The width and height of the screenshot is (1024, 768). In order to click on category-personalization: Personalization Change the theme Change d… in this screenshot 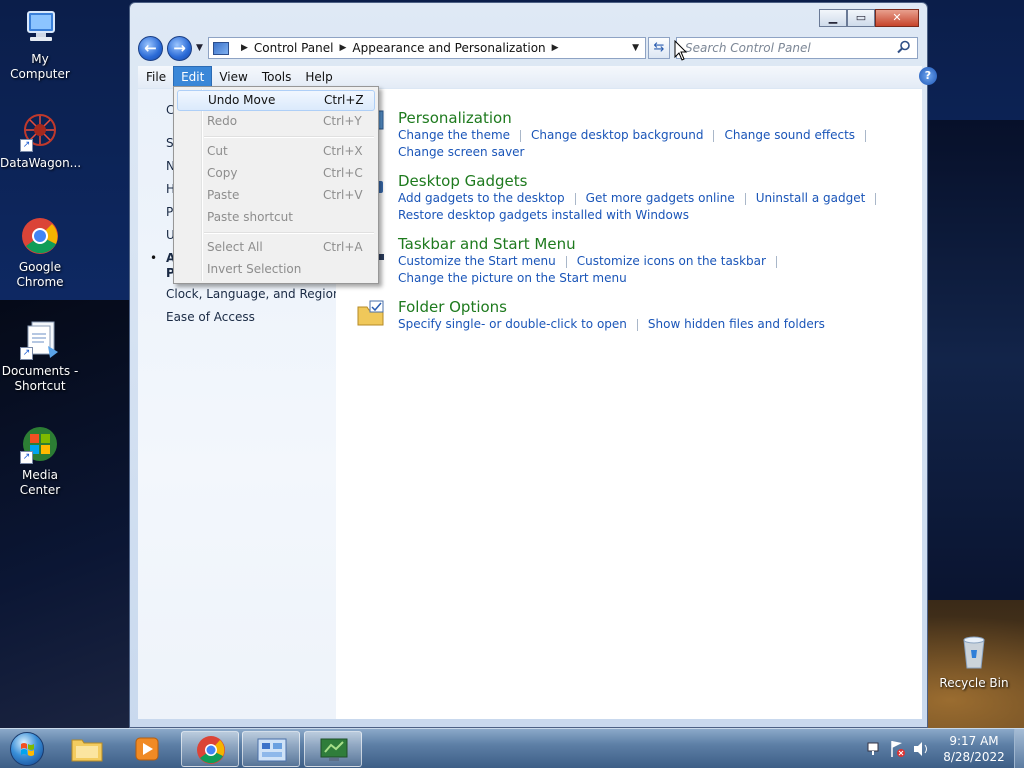, I will do `click(658, 135)`.